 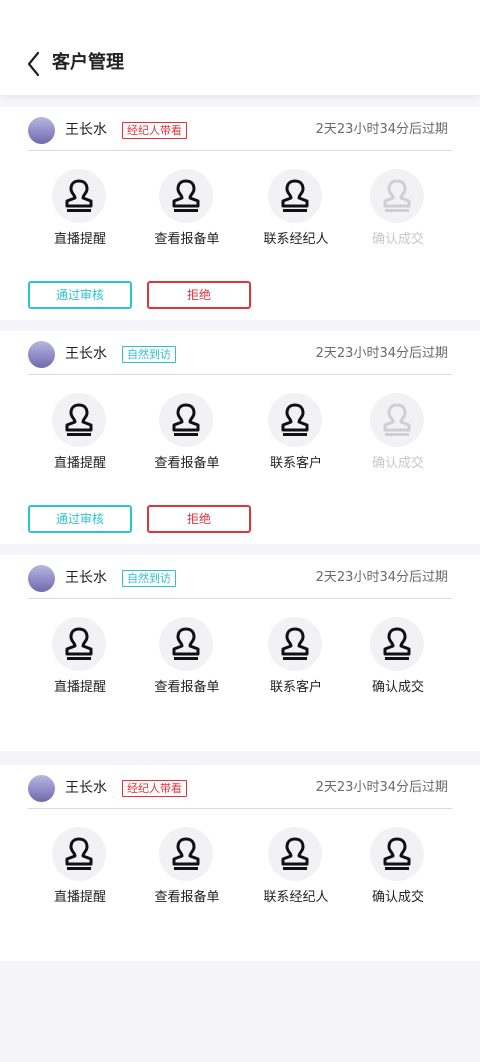 I want to click on page-title: 客户管理, so click(x=88, y=62).